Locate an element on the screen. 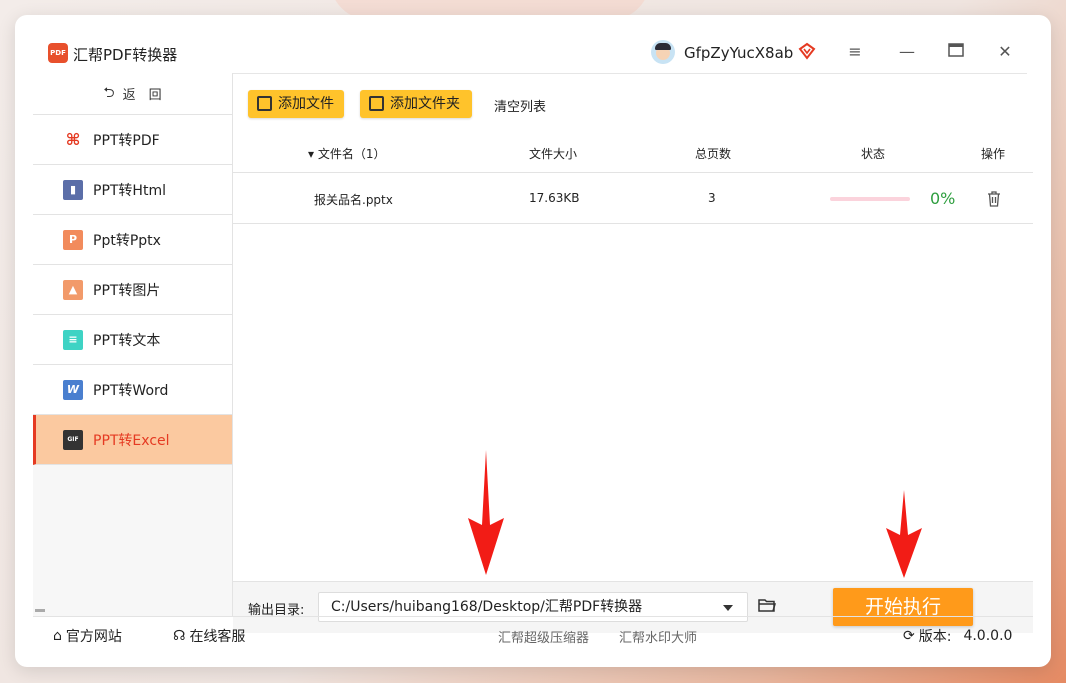 Image resolution: width=1066 pixels, height=683 pixels. add-folder-icon is located at coordinates (376, 103).